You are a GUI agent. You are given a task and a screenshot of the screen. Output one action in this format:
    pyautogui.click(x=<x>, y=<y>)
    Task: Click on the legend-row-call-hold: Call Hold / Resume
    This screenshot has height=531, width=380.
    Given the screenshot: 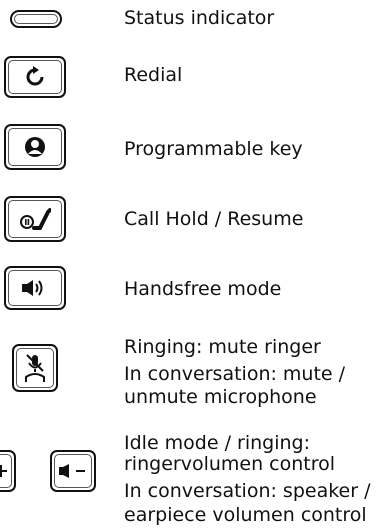 What is the action you would take?
    pyautogui.click(x=190, y=220)
    